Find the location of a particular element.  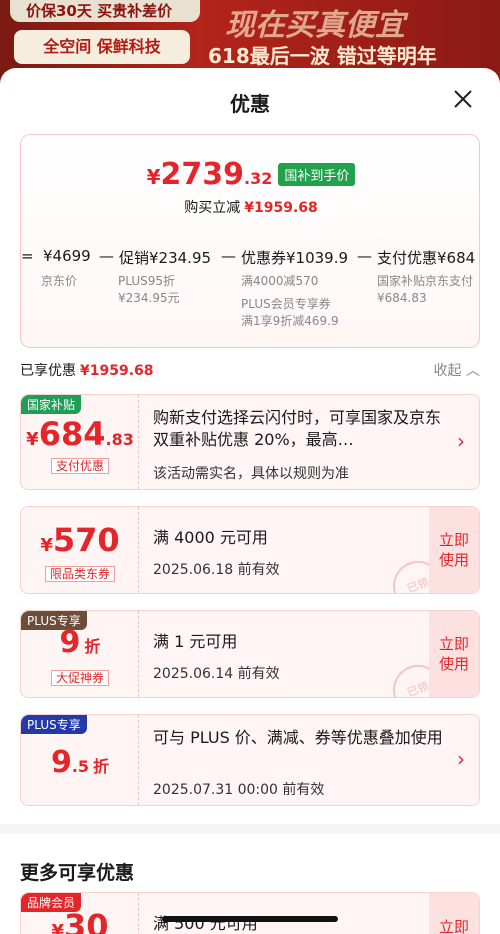

more-discounts-title: 更多可享优惠 is located at coordinates (77, 873).